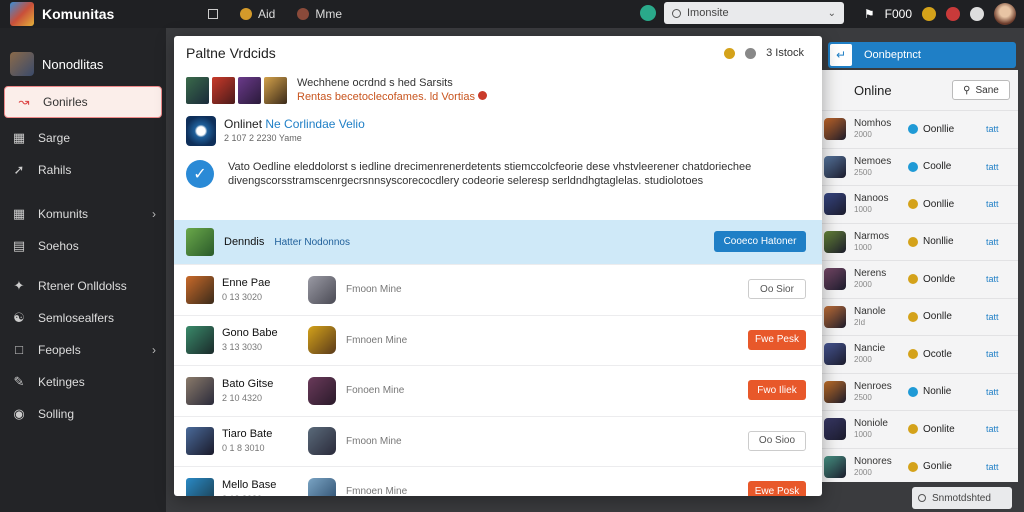  Describe the element at coordinates (920, 391) in the screenshot. I see `online-friend-row: Nenroes 2500 Nonlie tatt` at that location.